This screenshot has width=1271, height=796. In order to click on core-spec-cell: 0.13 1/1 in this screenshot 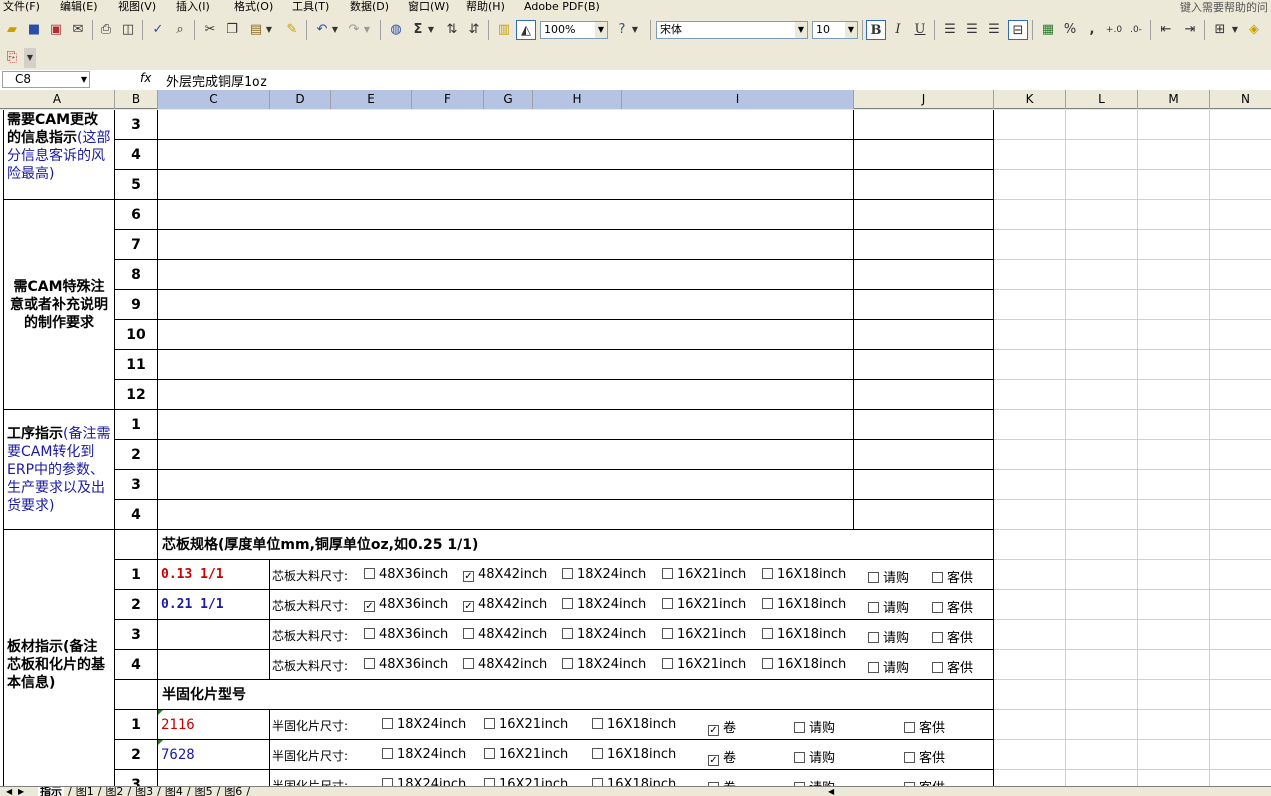, I will do `click(214, 575)`.